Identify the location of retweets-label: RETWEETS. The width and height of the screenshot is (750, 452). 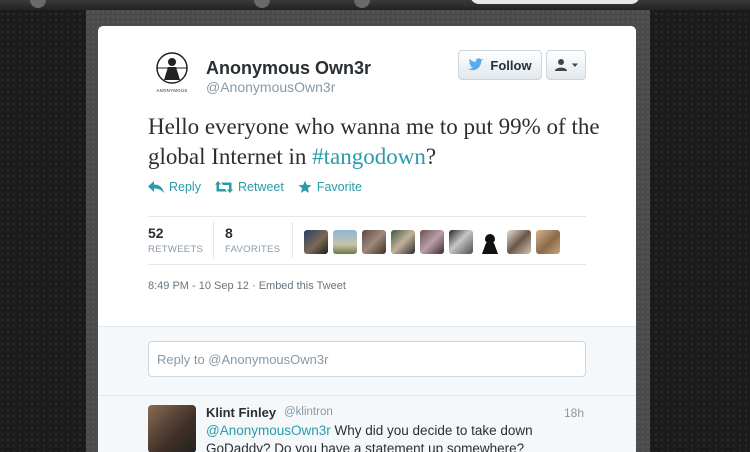
(176, 249).